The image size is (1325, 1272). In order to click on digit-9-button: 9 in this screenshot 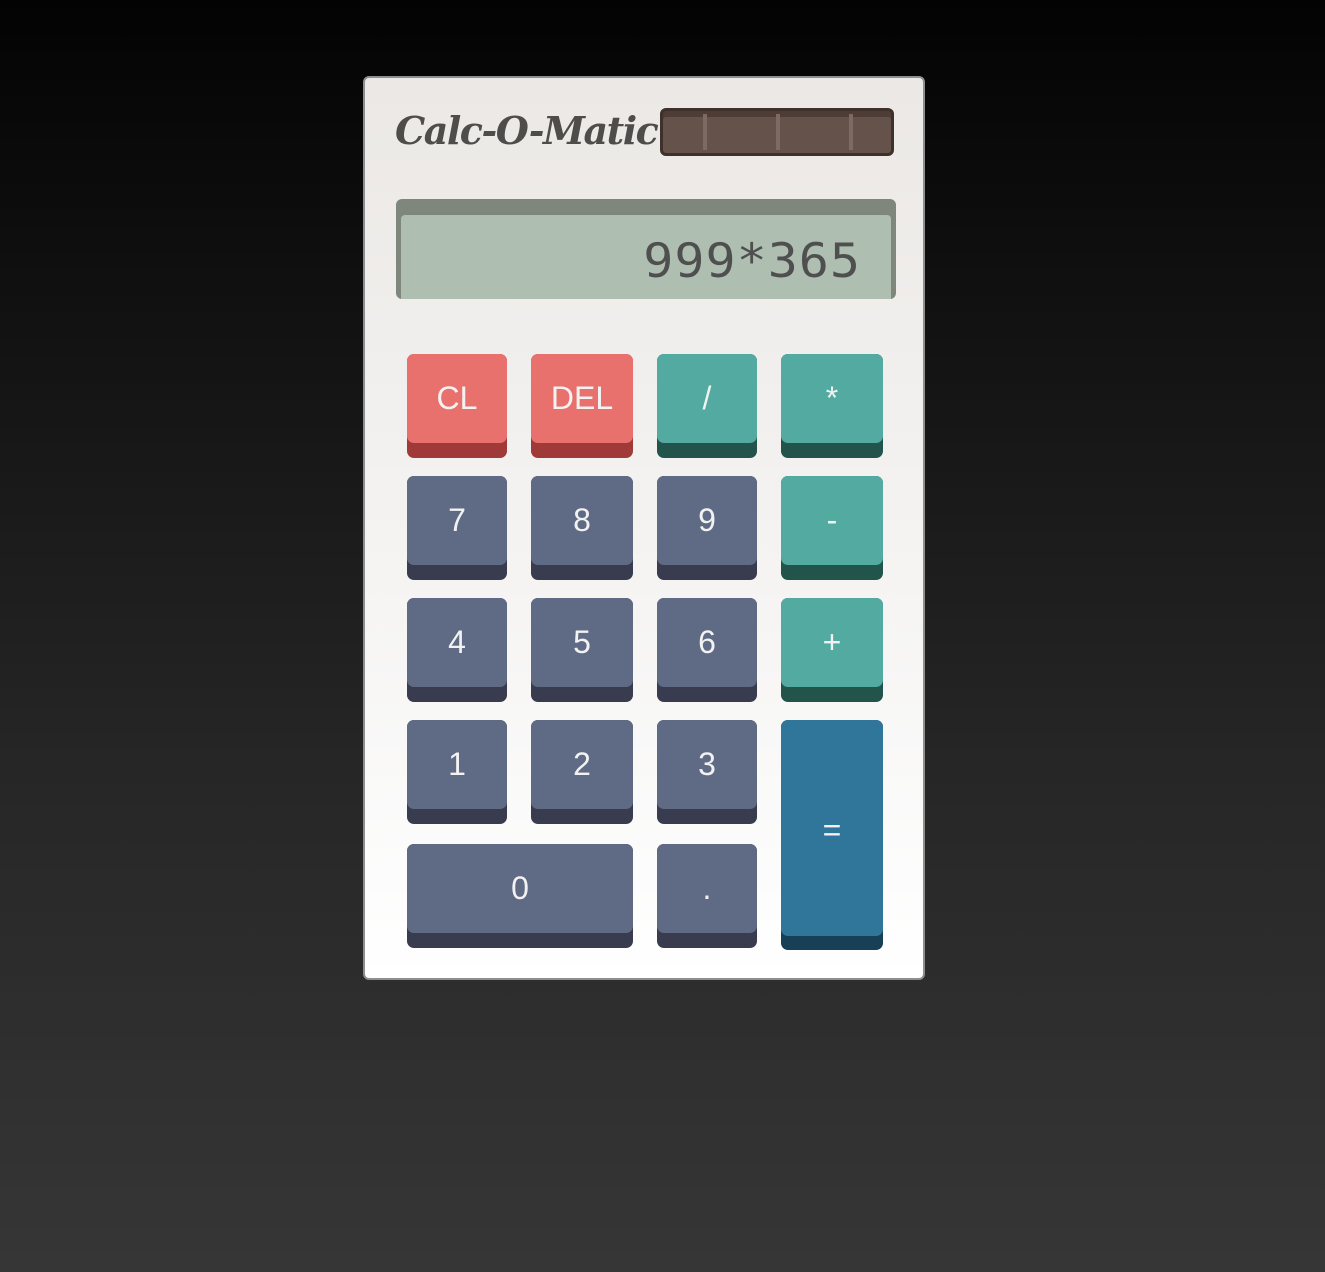, I will do `click(707, 528)`.